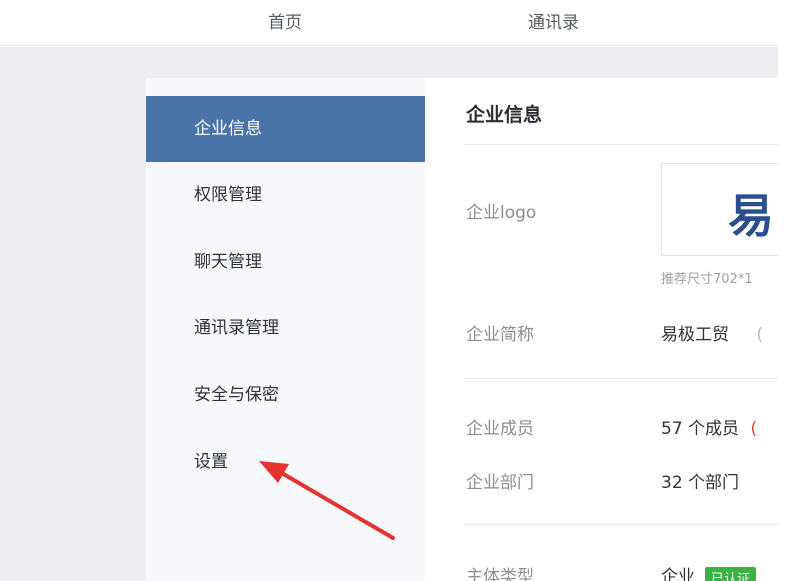 Image resolution: width=793 pixels, height=581 pixels. Describe the element at coordinates (504, 115) in the screenshot. I see `page-title: 企业信息` at that location.